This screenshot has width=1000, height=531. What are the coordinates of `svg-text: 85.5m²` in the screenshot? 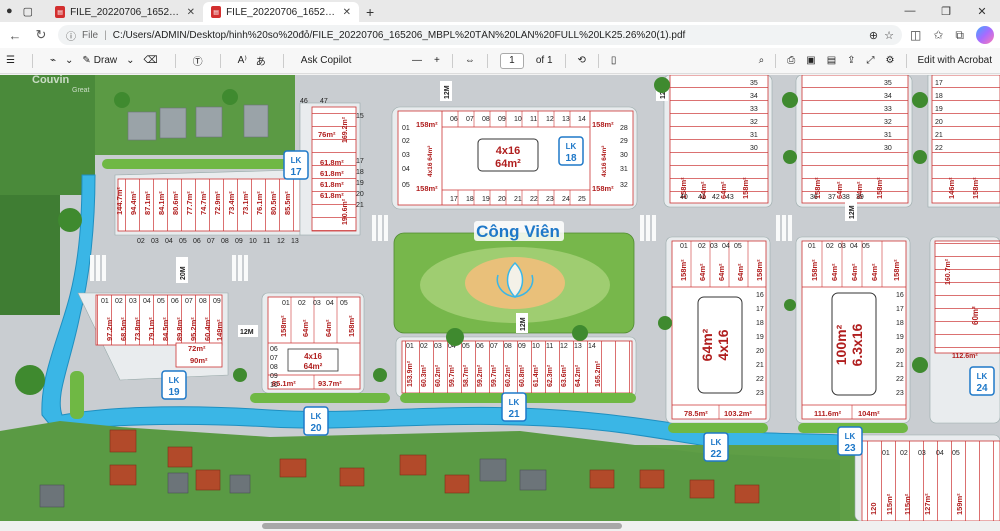 It's located at (287, 203).